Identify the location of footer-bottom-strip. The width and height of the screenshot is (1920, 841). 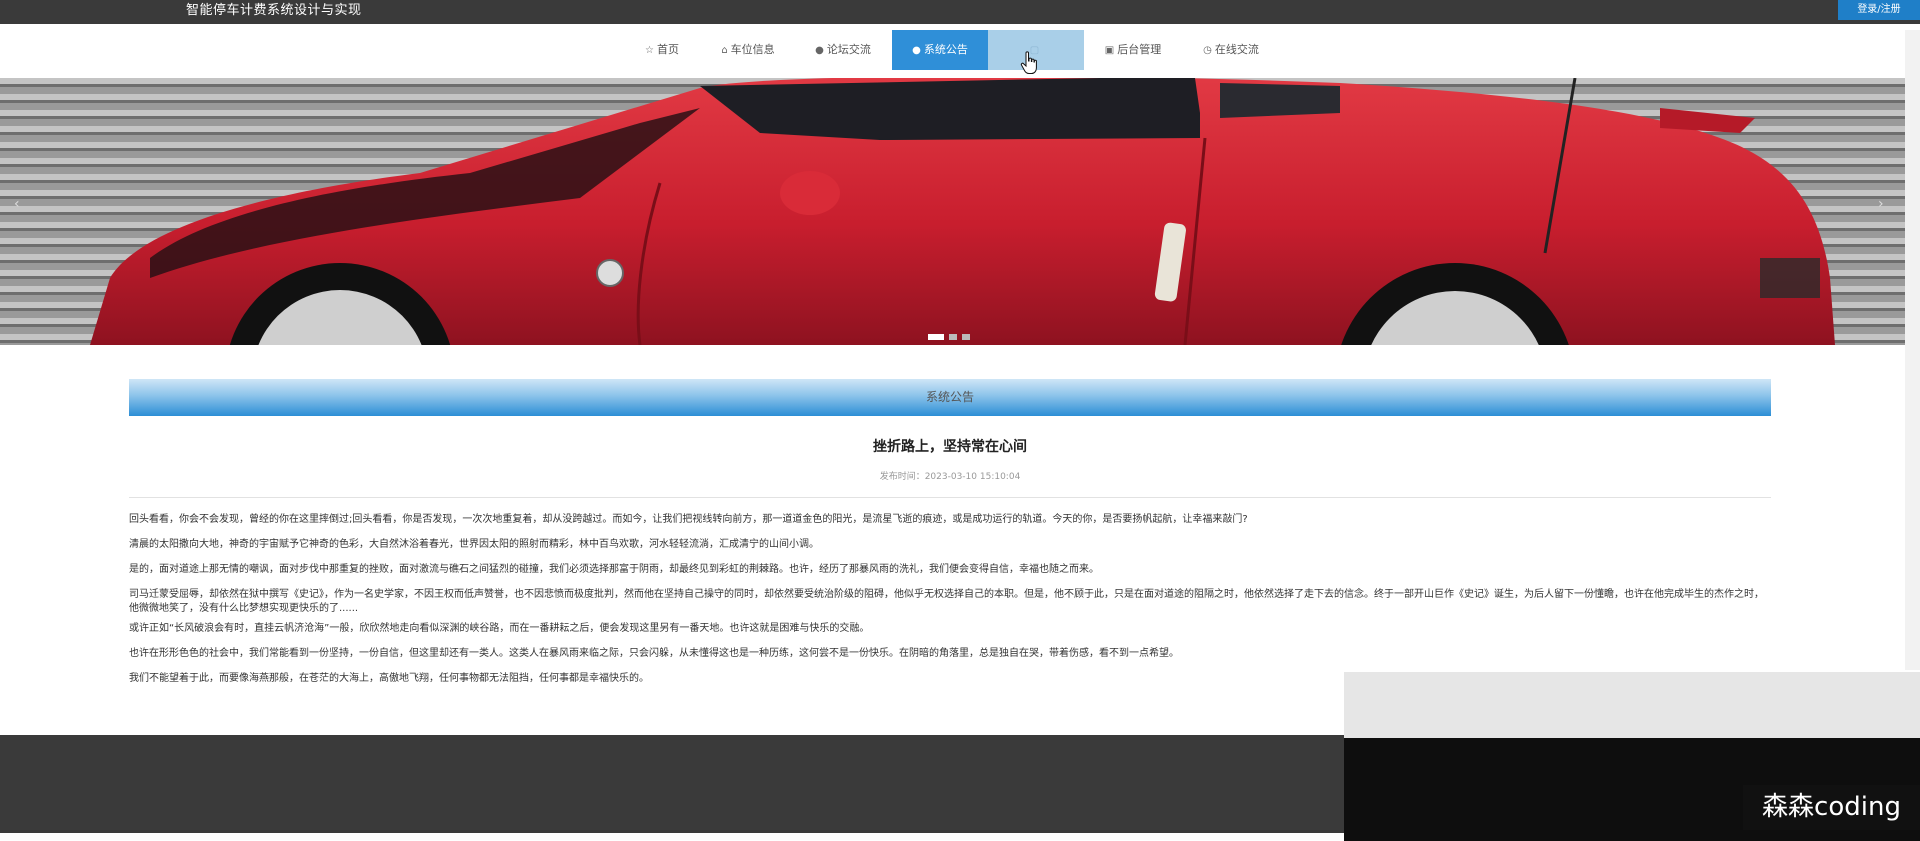
(672, 837).